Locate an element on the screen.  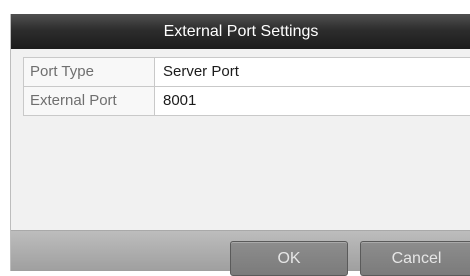
port-type-label: Port Type is located at coordinates (89, 72).